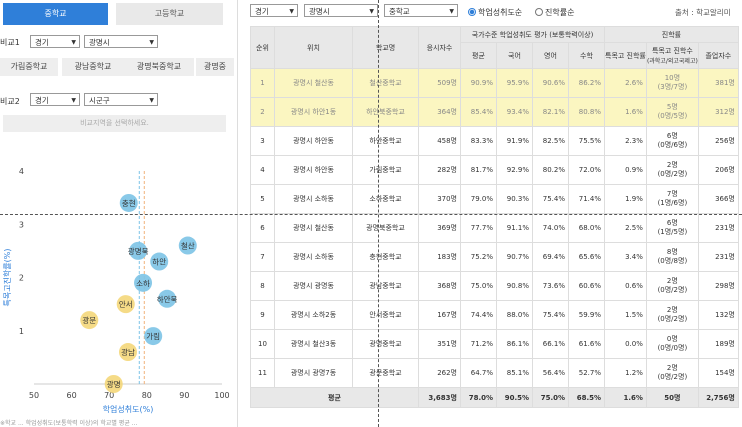  Describe the element at coordinates (313, 344) in the screenshot. I see `cell-location: 광명시 철산3동` at that location.